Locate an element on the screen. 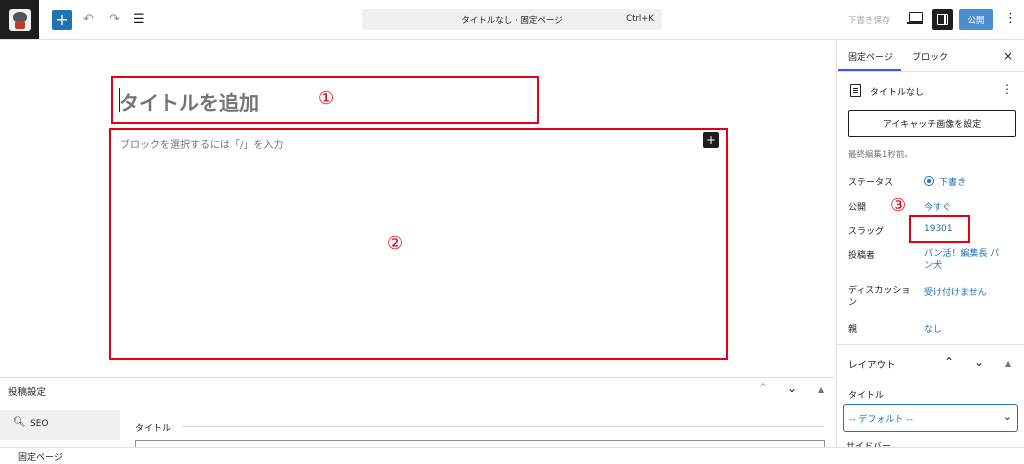 This screenshot has height=464, width=1024. annotation-marker-1: ① is located at coordinates (326, 98).